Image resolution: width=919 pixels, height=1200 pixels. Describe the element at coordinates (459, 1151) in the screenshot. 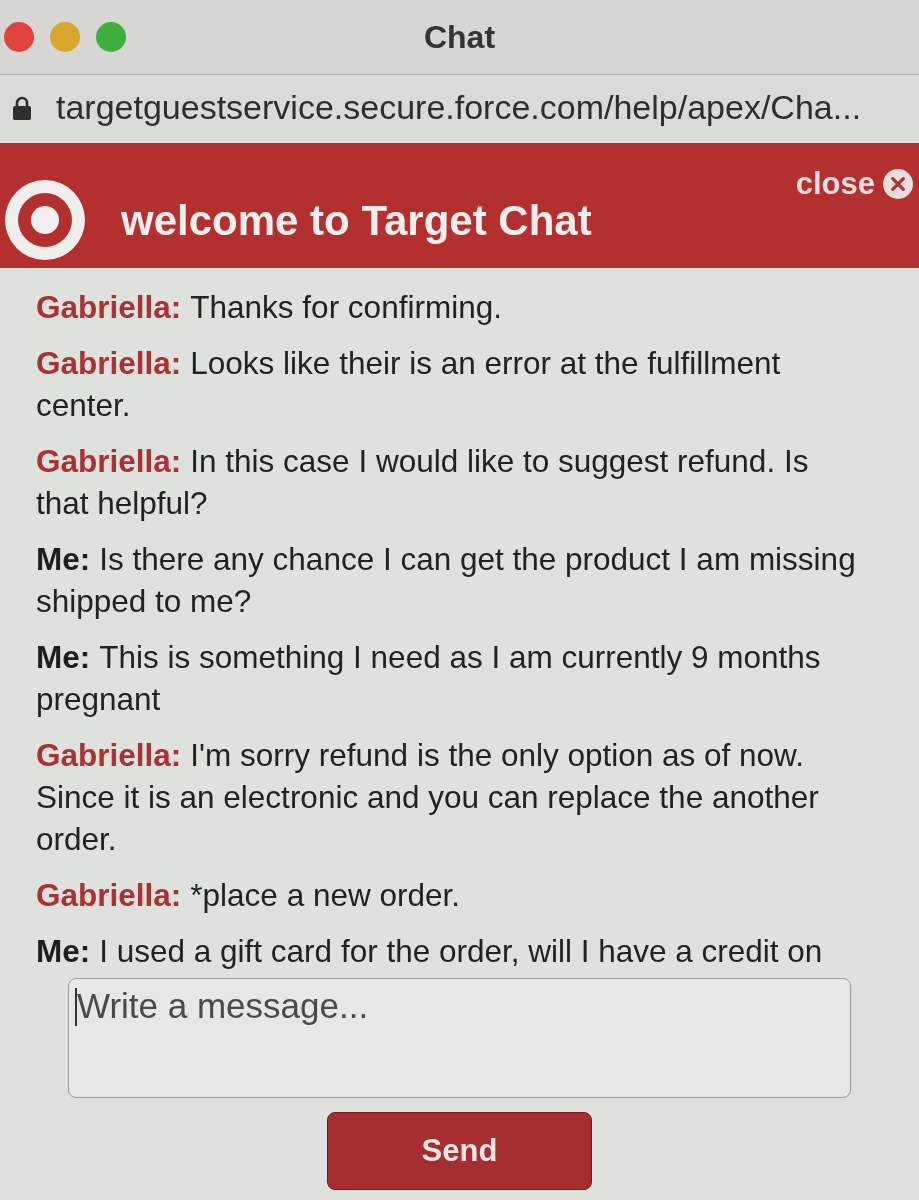

I see `send-button: Send` at that location.